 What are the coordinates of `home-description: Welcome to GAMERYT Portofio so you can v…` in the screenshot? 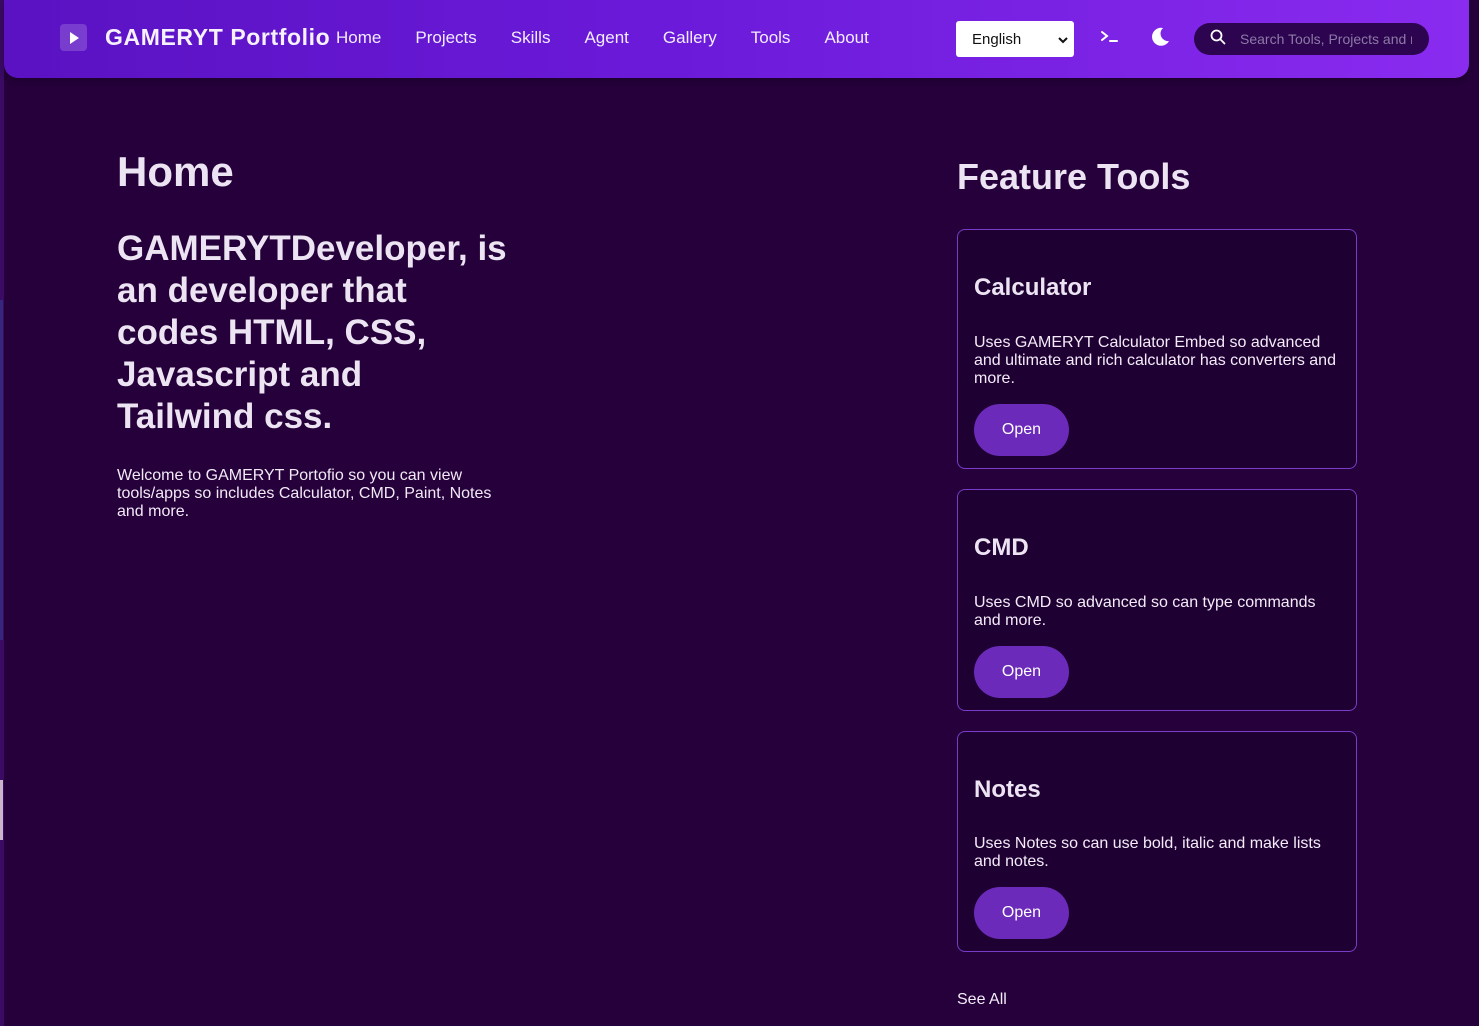 It's located at (304, 493).